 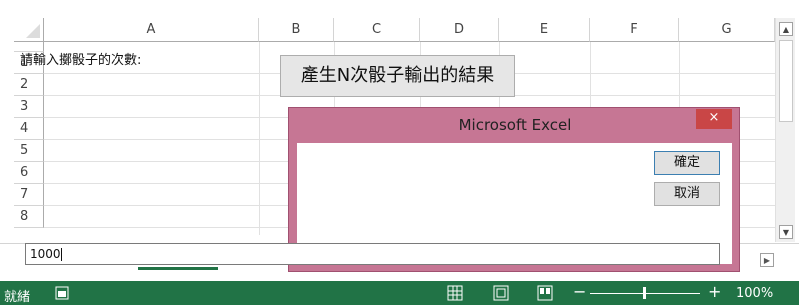 I want to click on column-header-d: D, so click(x=459, y=30).